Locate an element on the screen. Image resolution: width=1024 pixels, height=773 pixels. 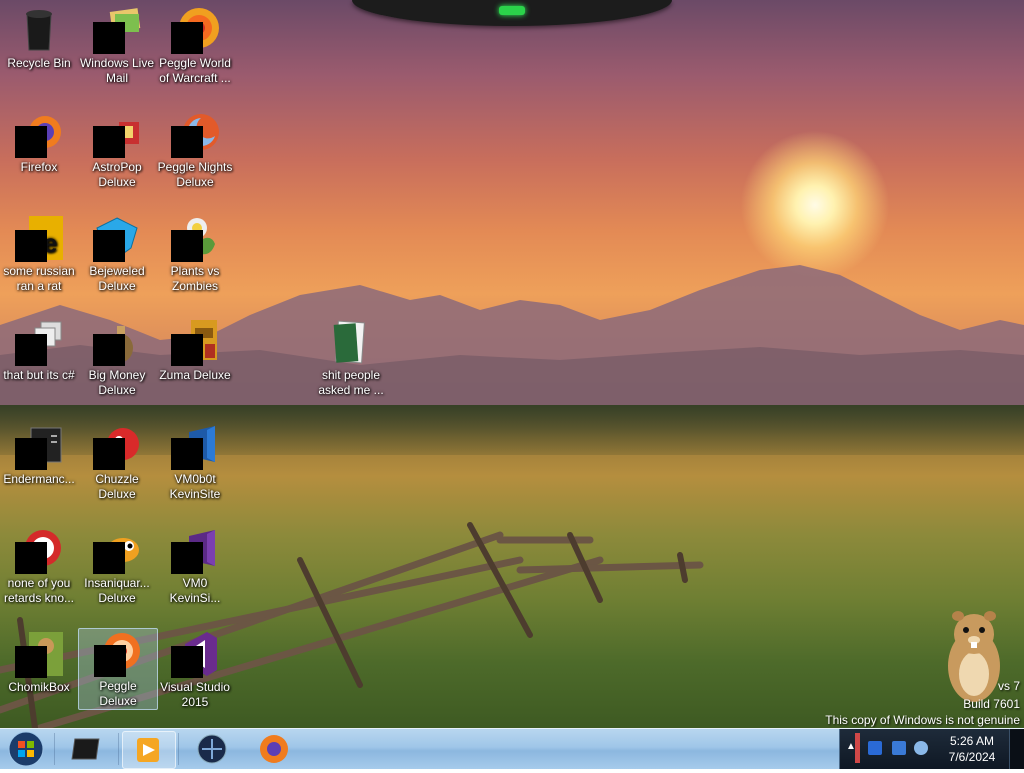
icon-label: Bejeweled Deluxe is located at coordinates (117, 278).